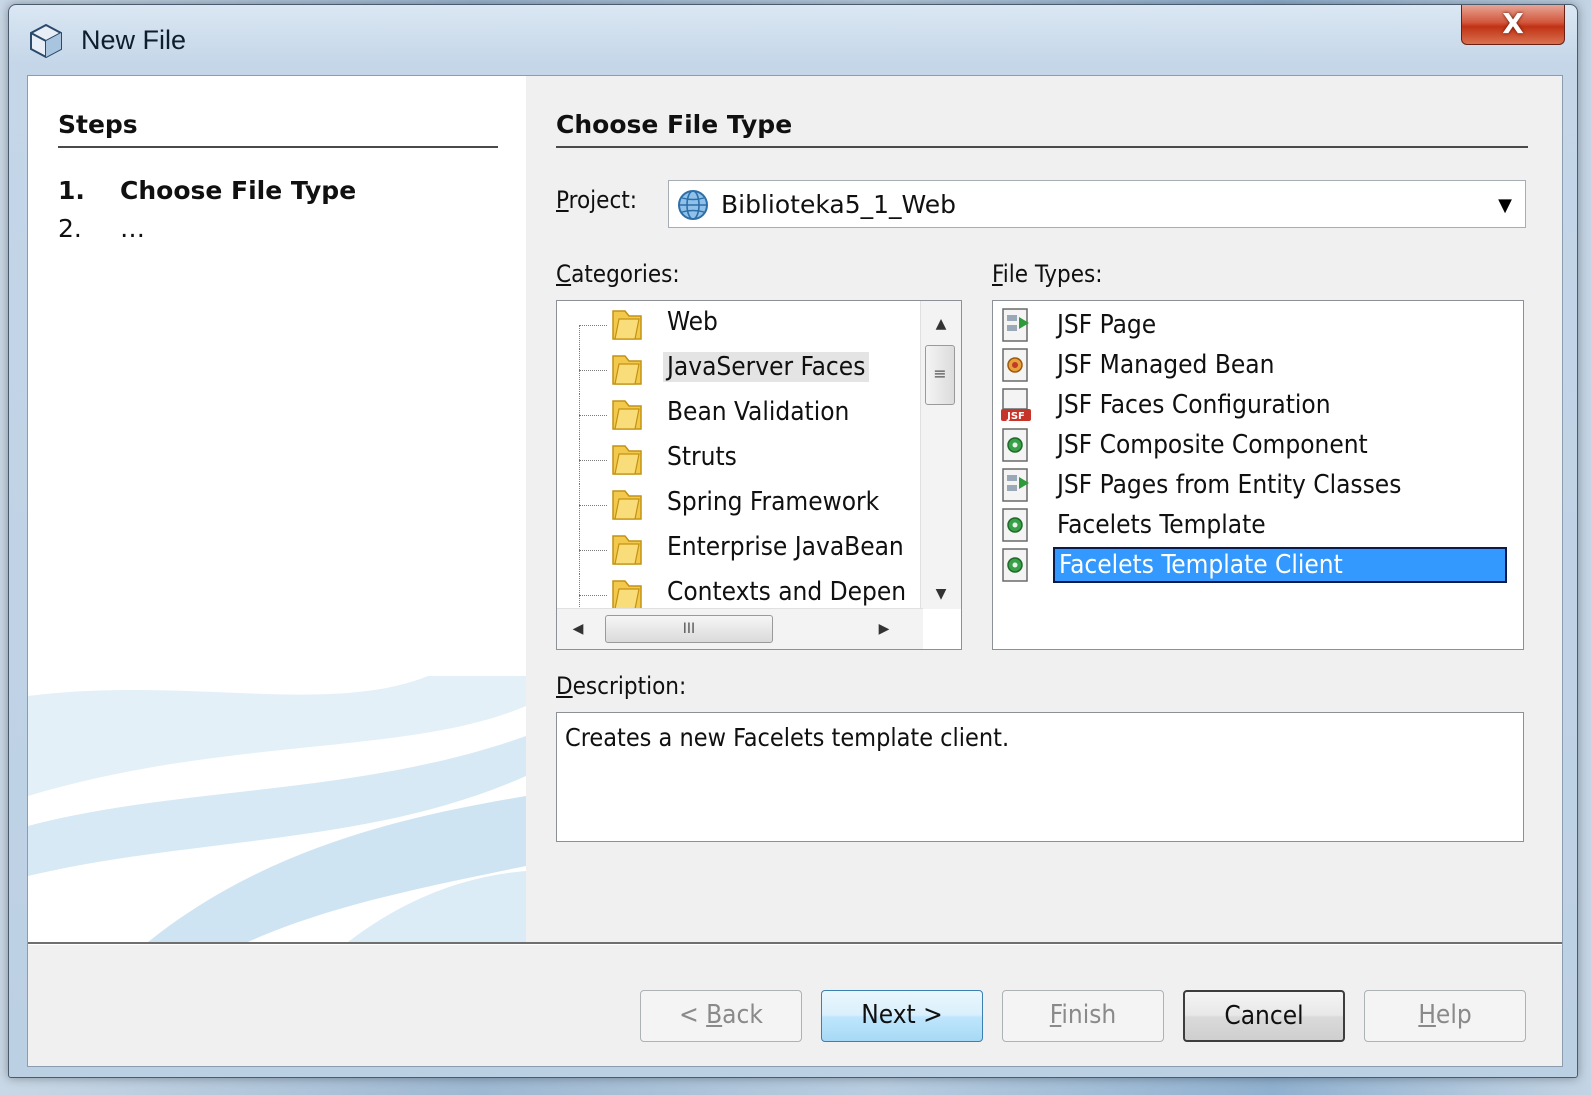 Image resolution: width=1591 pixels, height=1095 pixels. I want to click on category-label: Spring Framework, so click(773, 502).